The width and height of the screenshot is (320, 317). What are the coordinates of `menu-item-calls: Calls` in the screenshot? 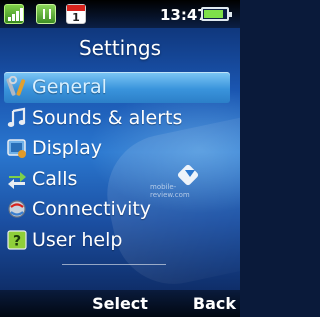 It's located at (120, 179).